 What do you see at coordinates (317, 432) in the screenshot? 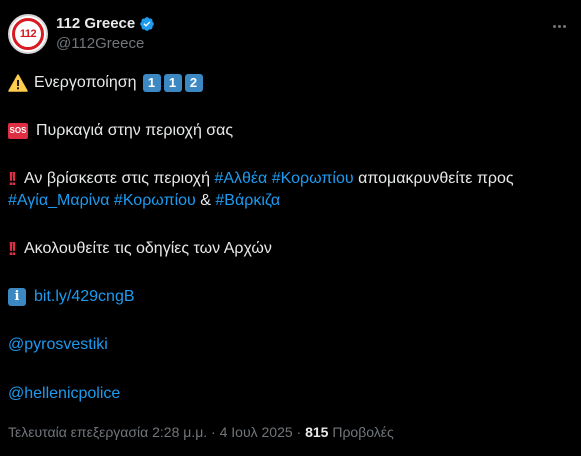
I see `views-count: 815` at bounding box center [317, 432].